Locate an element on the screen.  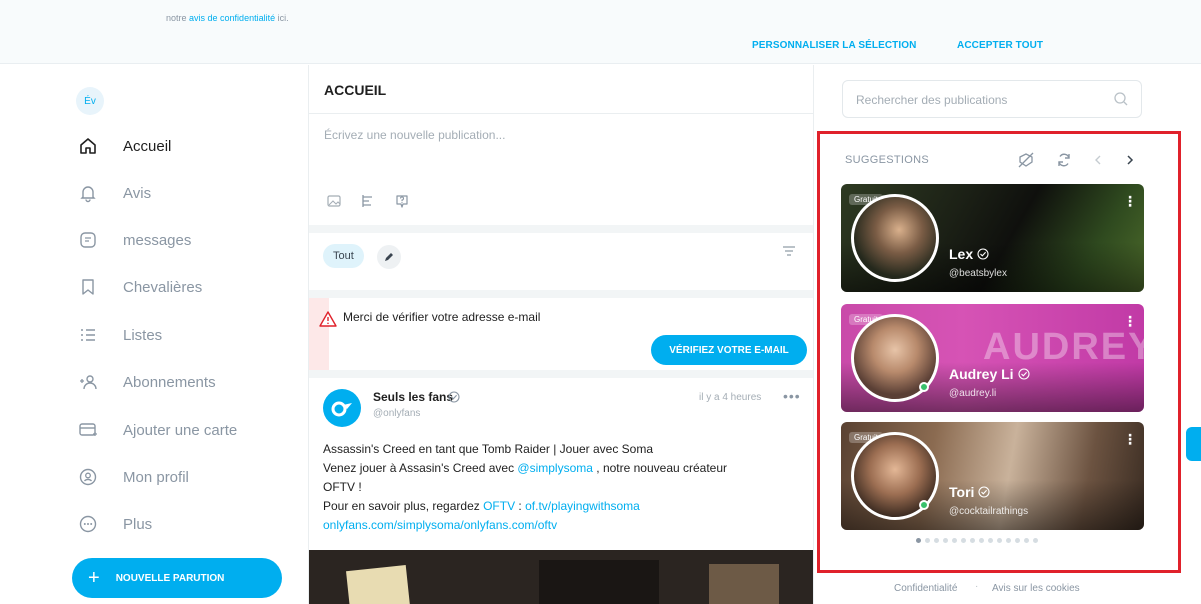
chevron-left-icon is located at coordinates (1098, 160).